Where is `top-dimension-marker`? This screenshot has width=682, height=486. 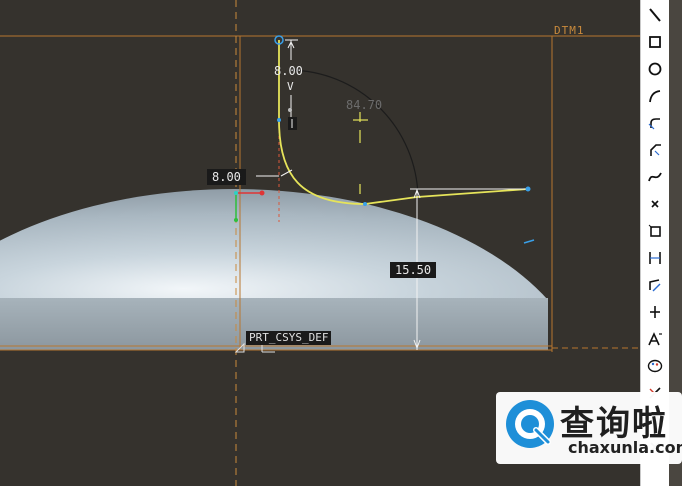
top-dimension-marker is located at coordinates (291, 78).